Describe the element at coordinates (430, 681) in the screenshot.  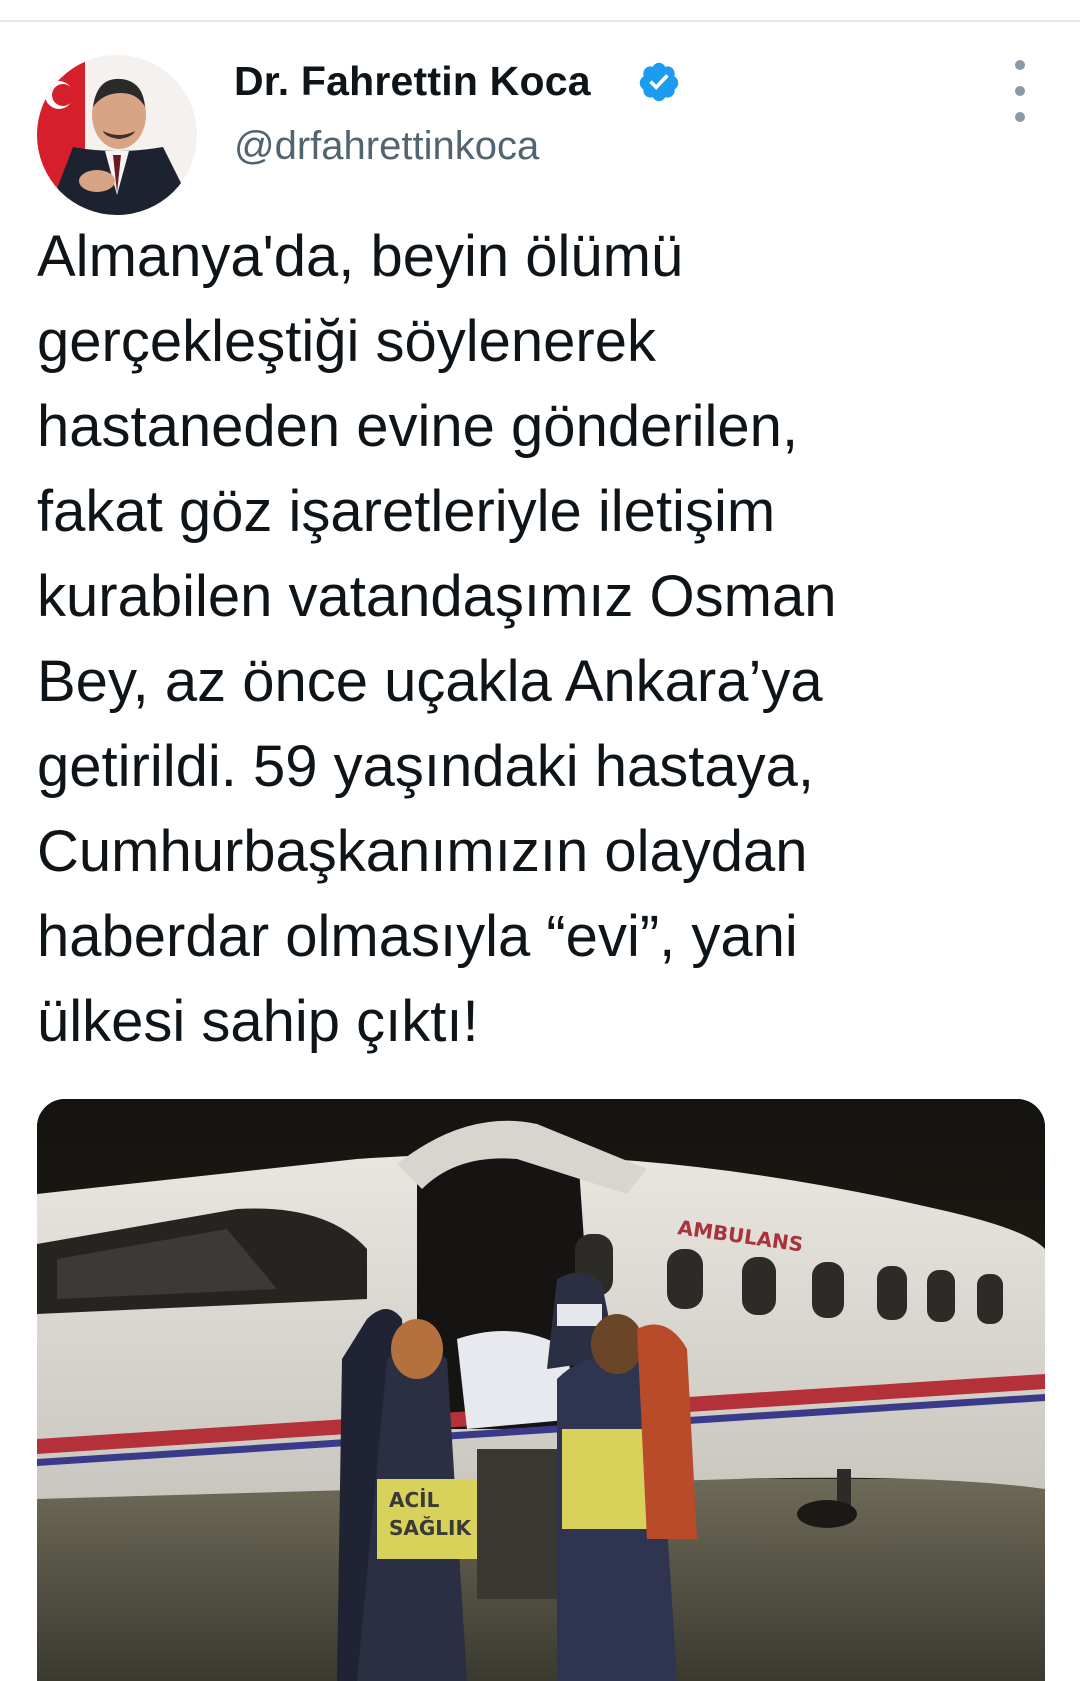
I see `tweet-text-line: Bey, az önce uçakla Ankara’ya` at that location.